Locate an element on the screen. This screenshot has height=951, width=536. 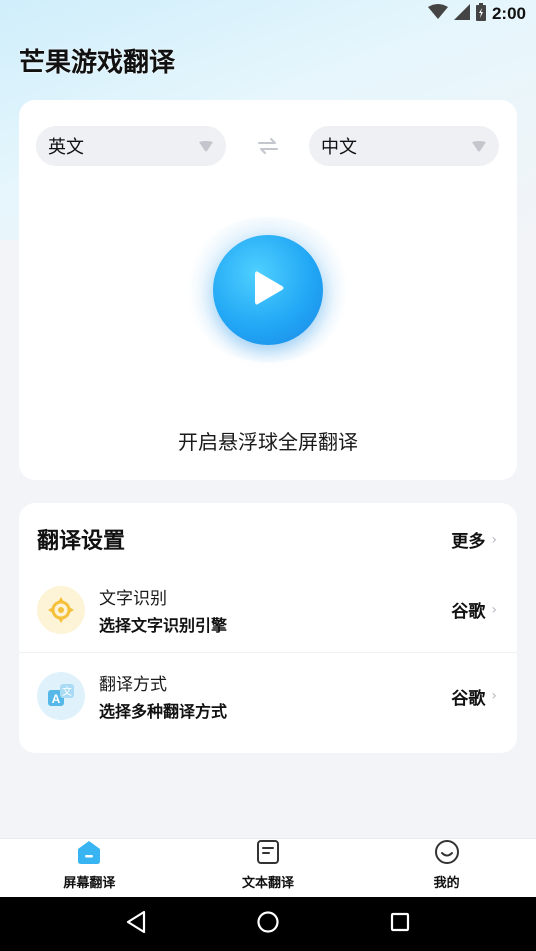
home-circle-icon is located at coordinates (268, 924).